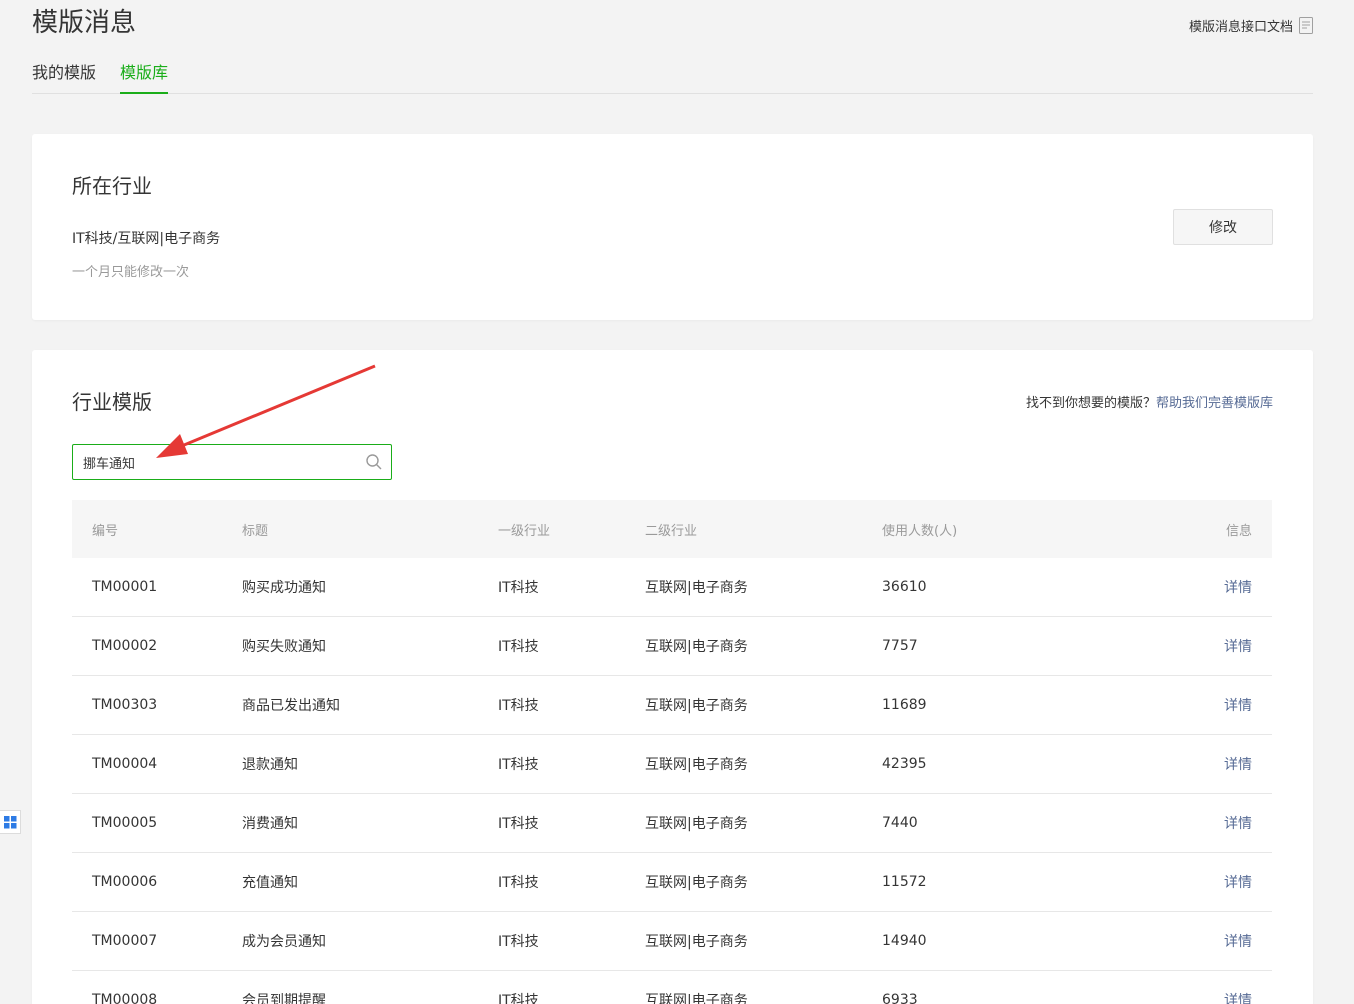 Image resolution: width=1354 pixels, height=1004 pixels. I want to click on header-level2: 二级行业, so click(671, 531).